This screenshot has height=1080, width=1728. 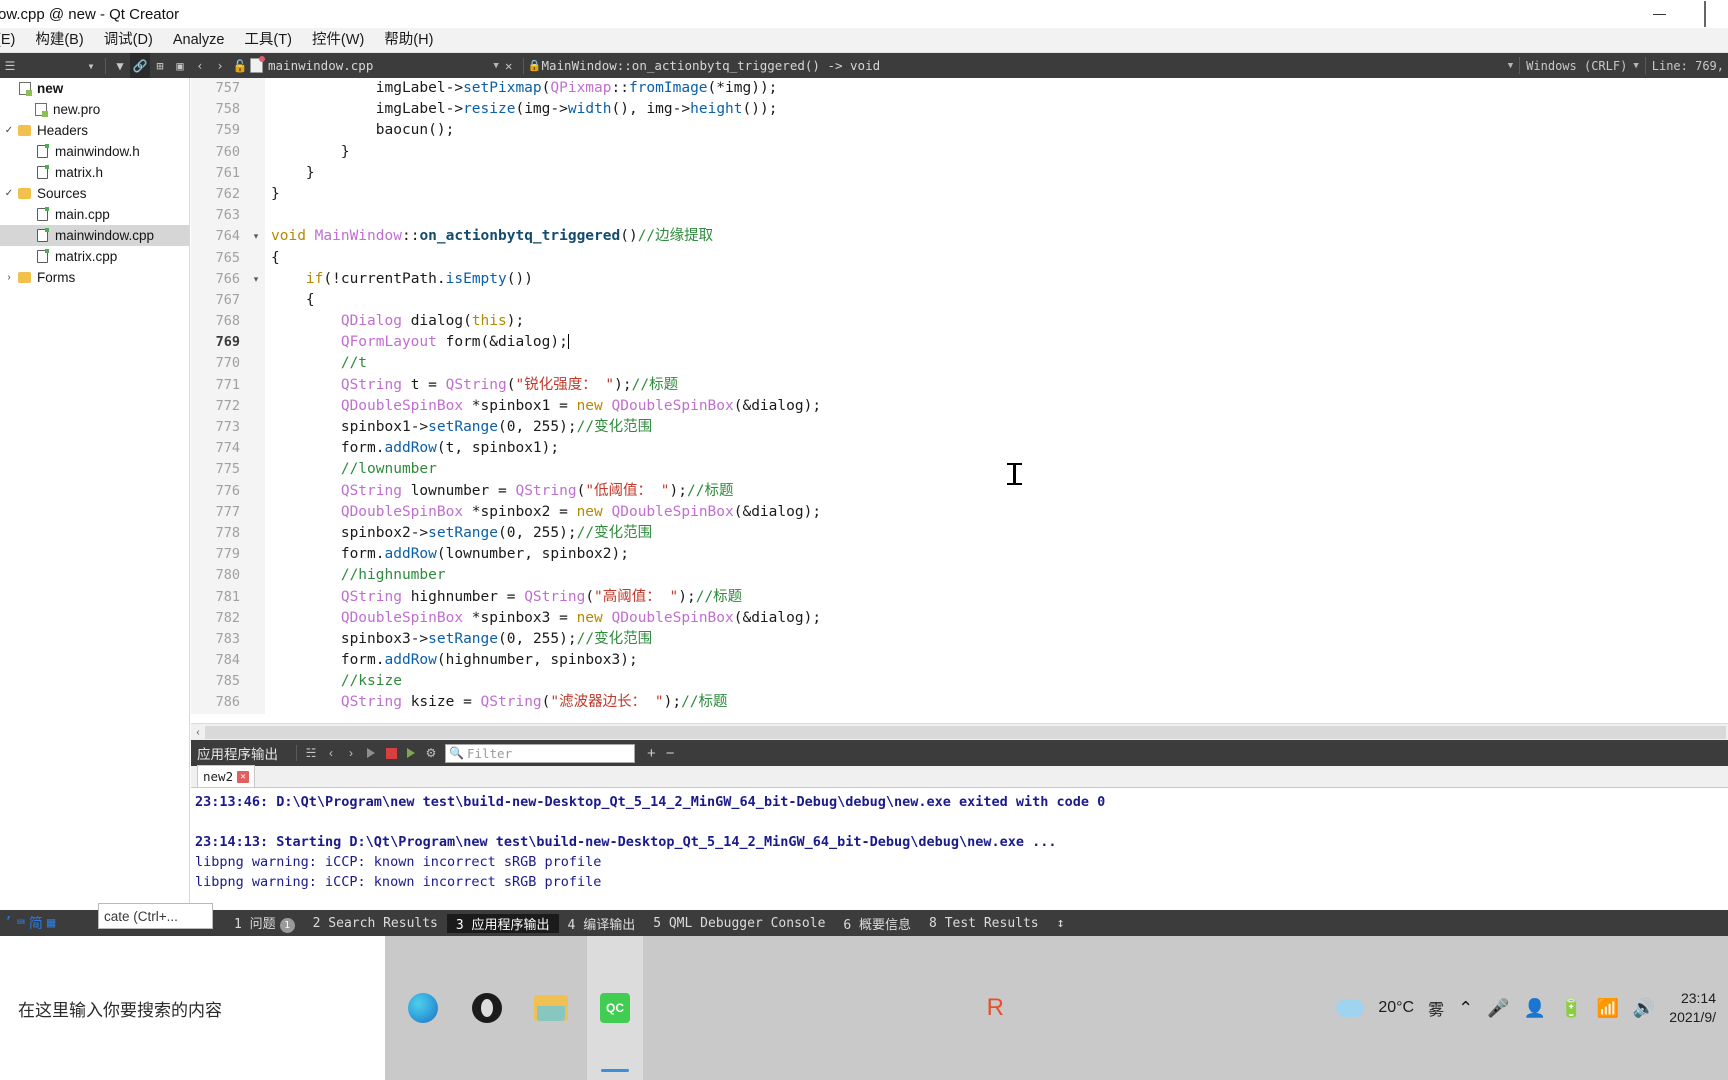 I want to click on next-item-icon: ›, so click(x=351, y=753).